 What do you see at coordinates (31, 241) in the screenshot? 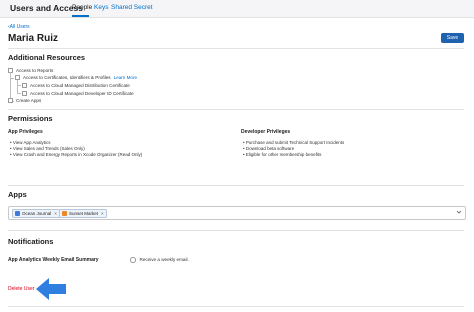
I see `notifications-title: Notifications` at bounding box center [31, 241].